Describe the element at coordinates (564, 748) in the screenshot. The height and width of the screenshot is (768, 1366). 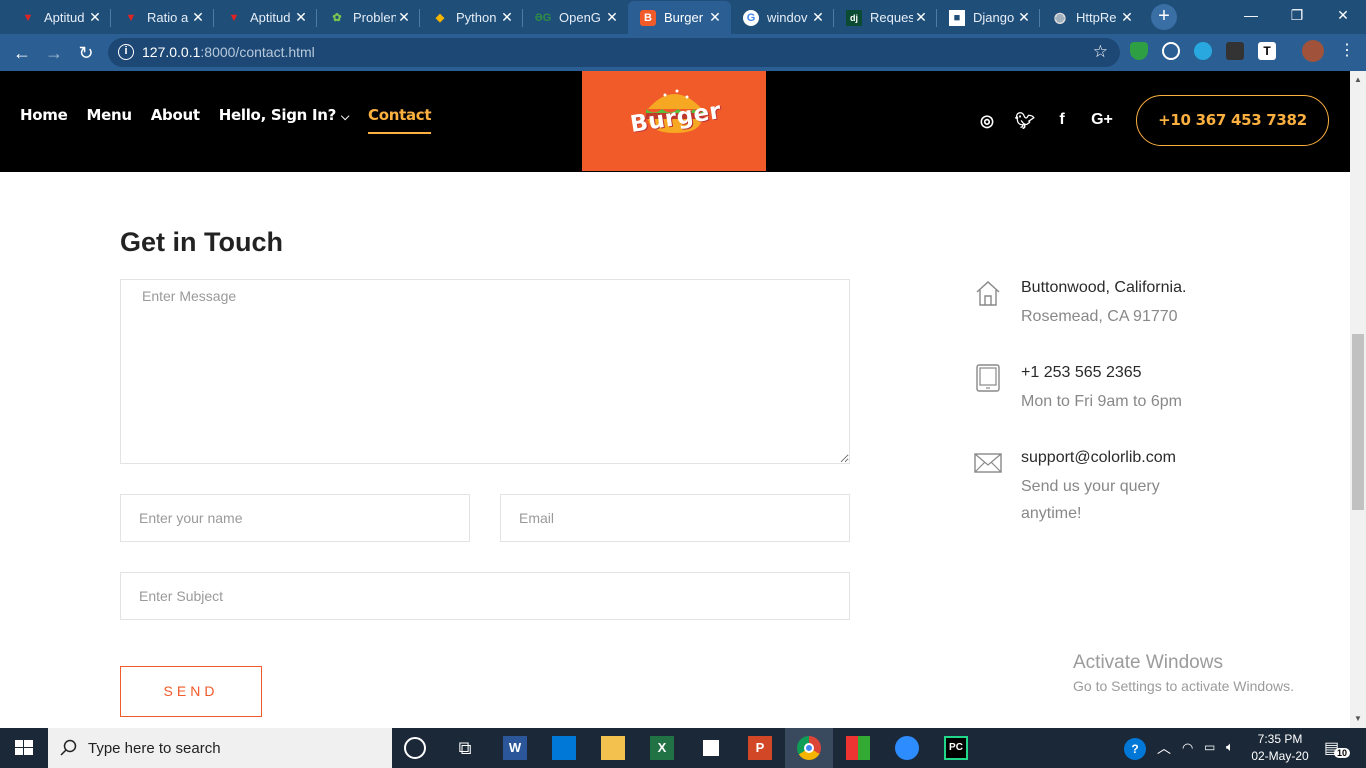
I see `mail-icon` at that location.